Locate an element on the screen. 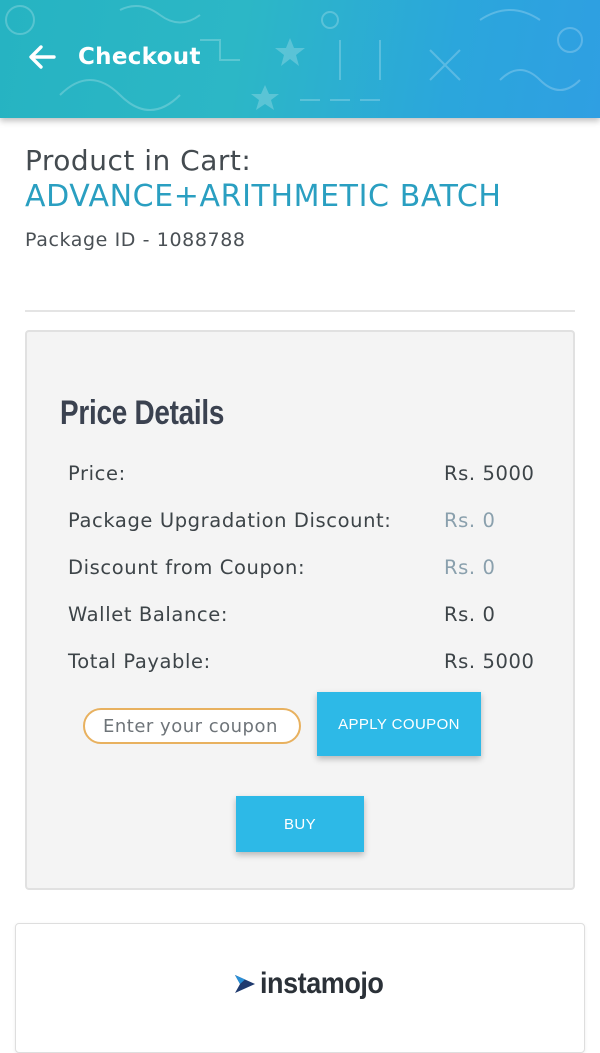 This screenshot has width=600, height=1053. price-row-label: Total Payable: is located at coordinates (139, 661).